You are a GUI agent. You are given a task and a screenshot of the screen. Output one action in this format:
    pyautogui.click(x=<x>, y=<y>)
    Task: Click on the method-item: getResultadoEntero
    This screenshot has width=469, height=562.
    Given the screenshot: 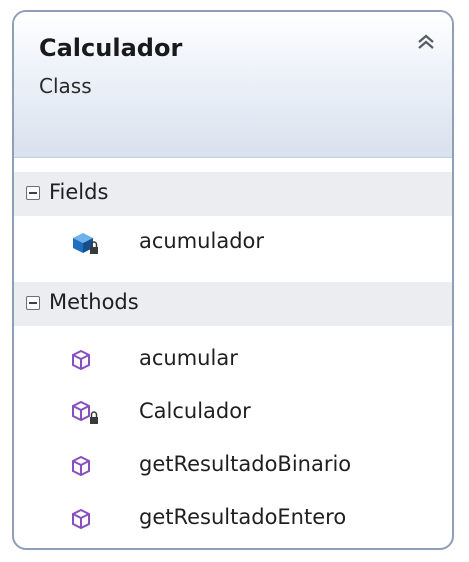 What is the action you would take?
    pyautogui.click(x=233, y=520)
    